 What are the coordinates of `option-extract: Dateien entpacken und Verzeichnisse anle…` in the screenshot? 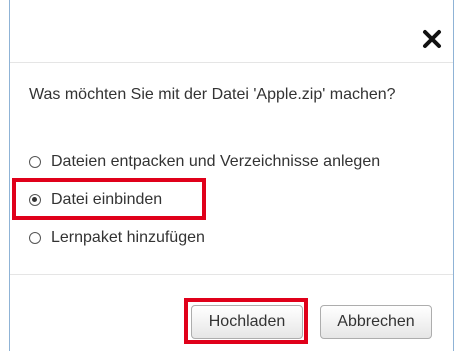 It's located at (204, 162).